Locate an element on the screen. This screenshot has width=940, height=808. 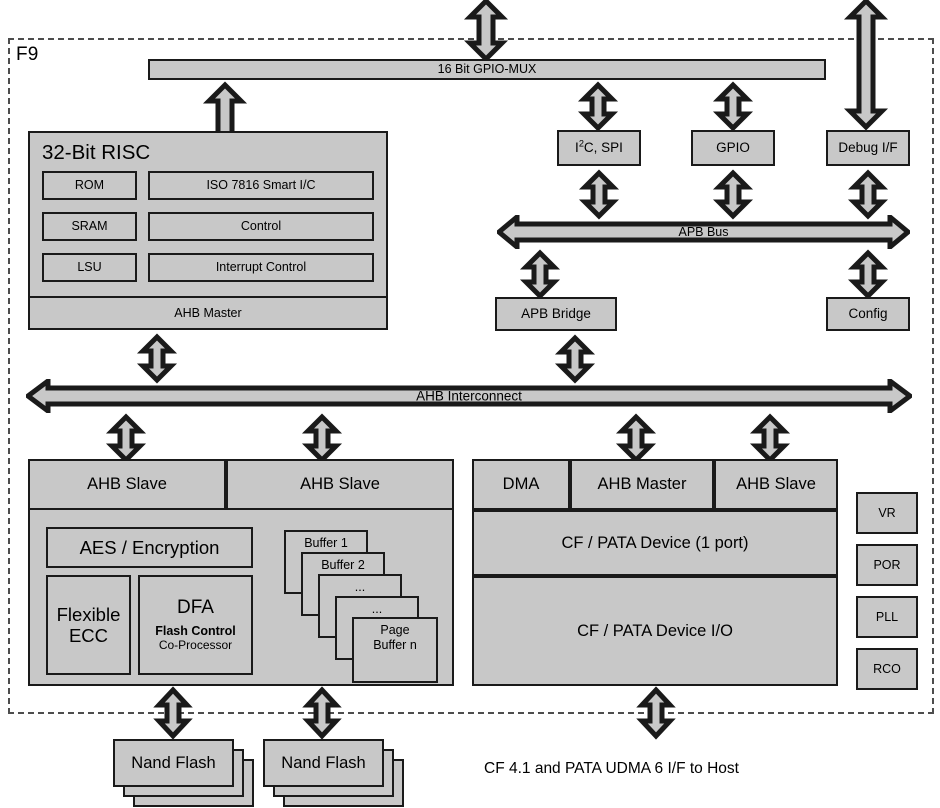
flash-ahb-slave-right-label: AHB Slave is located at coordinates (340, 484).